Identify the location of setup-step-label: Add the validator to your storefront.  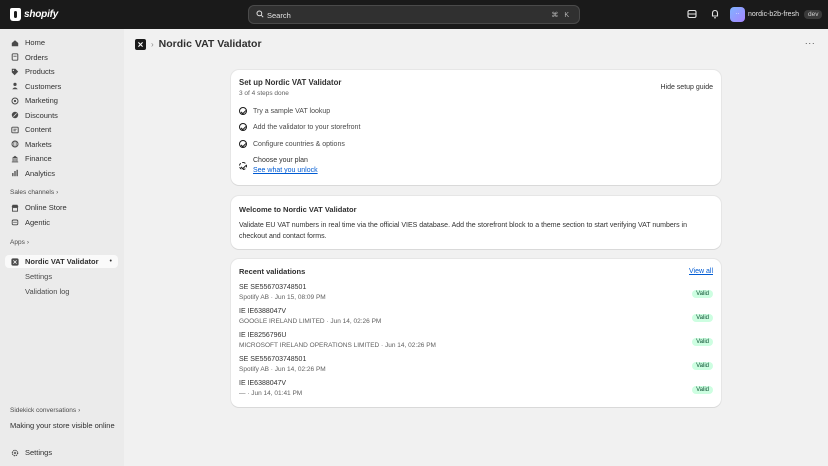
(307, 127).